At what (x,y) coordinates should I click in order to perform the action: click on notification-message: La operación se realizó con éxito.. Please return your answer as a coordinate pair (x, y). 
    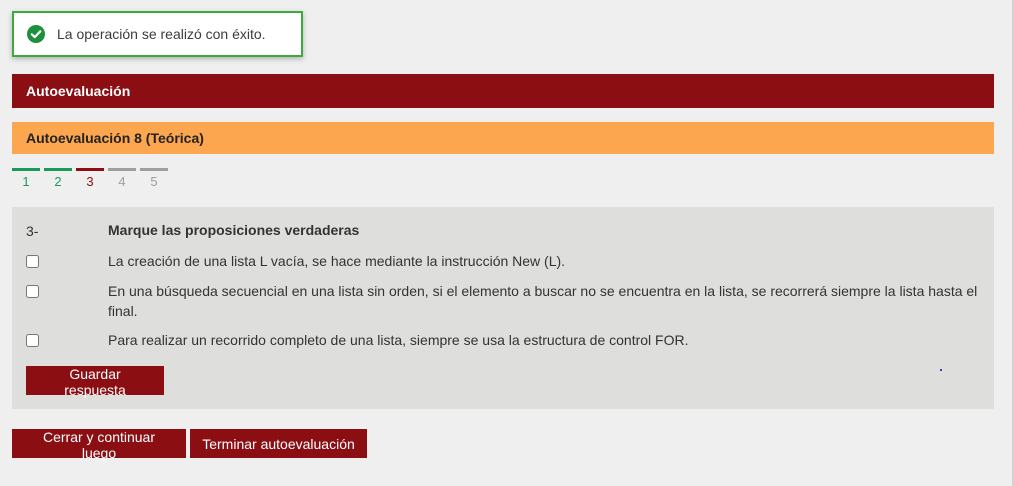
    Looking at the image, I should click on (161, 34).